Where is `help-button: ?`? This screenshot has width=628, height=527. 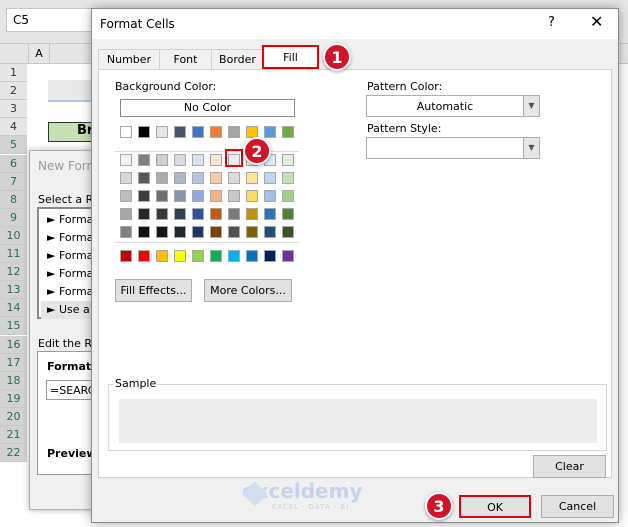
help-button: ? is located at coordinates (551, 22).